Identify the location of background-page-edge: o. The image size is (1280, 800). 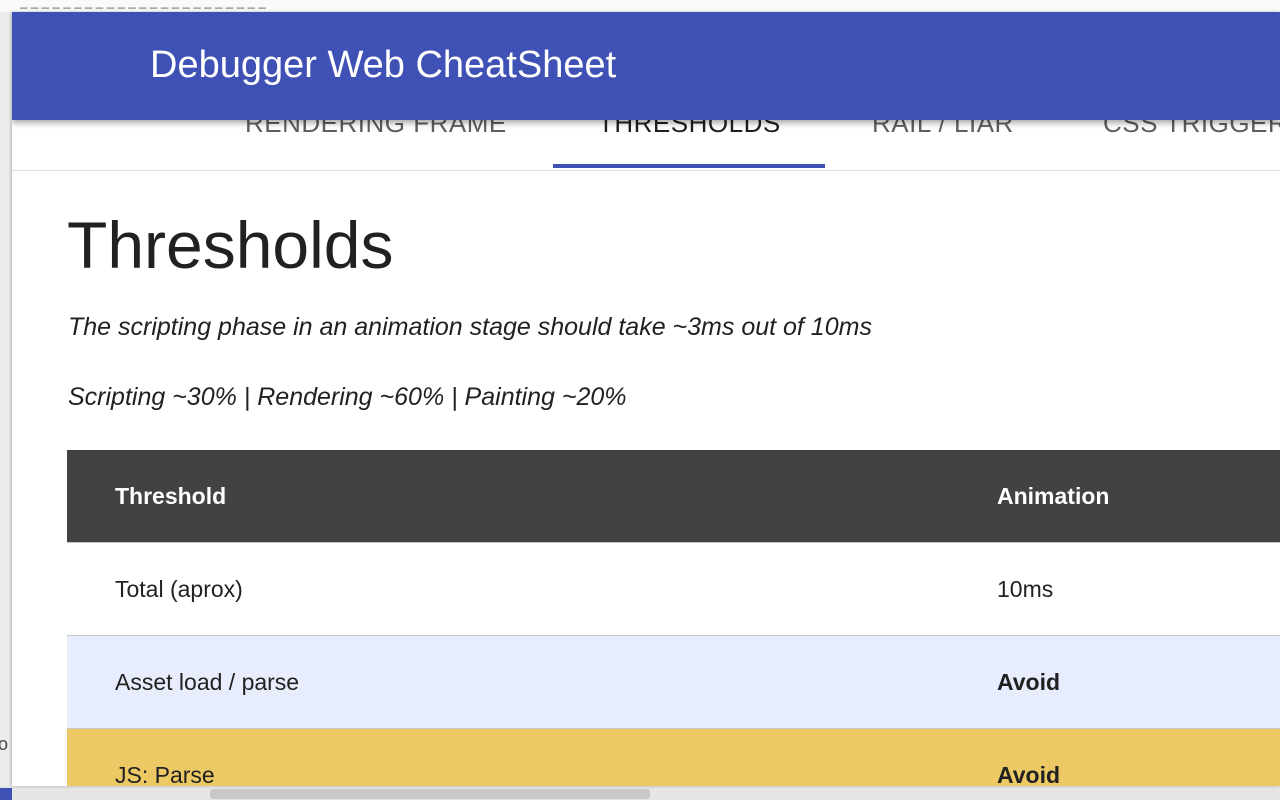
(6, 406).